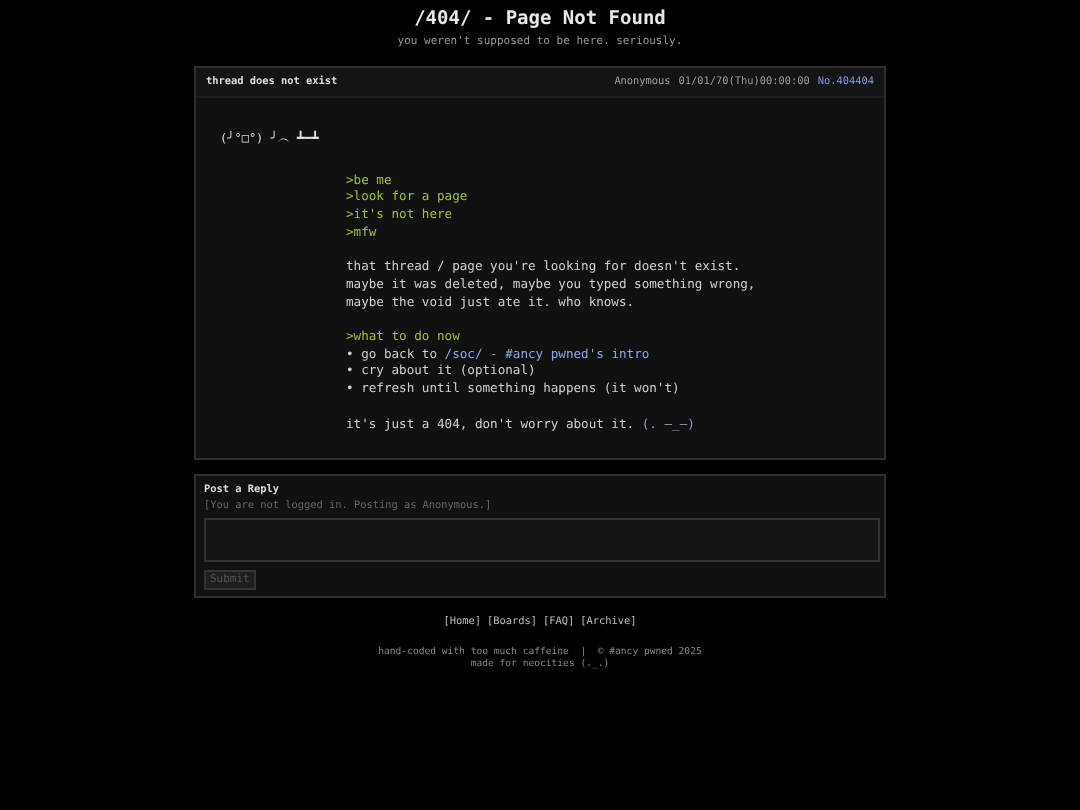 This screenshot has width=1080, height=810. What do you see at coordinates (540, 19) in the screenshot?
I see `page-title: /404/ - Page Not Found` at bounding box center [540, 19].